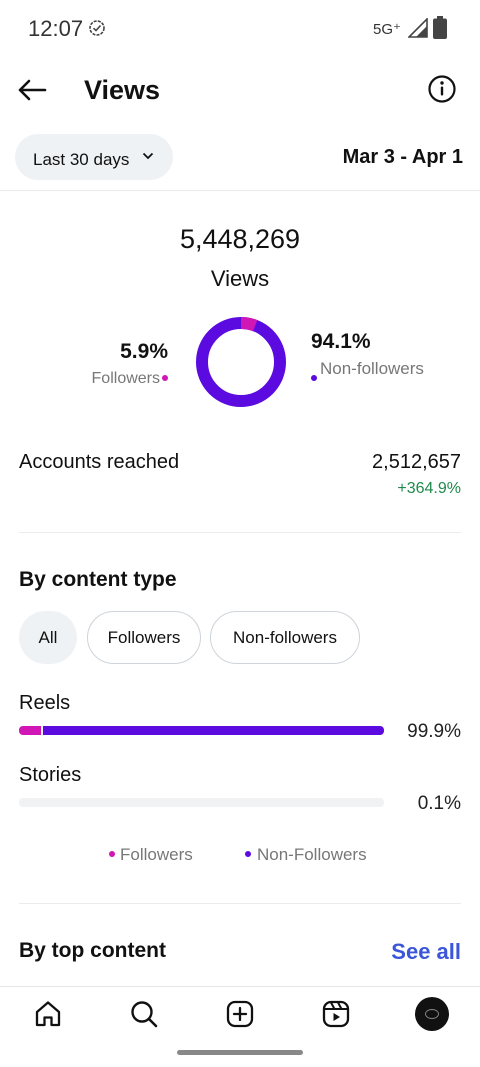  Describe the element at coordinates (240, 28) in the screenshot. I see `status-bar: 12:07 5G⁺` at that location.